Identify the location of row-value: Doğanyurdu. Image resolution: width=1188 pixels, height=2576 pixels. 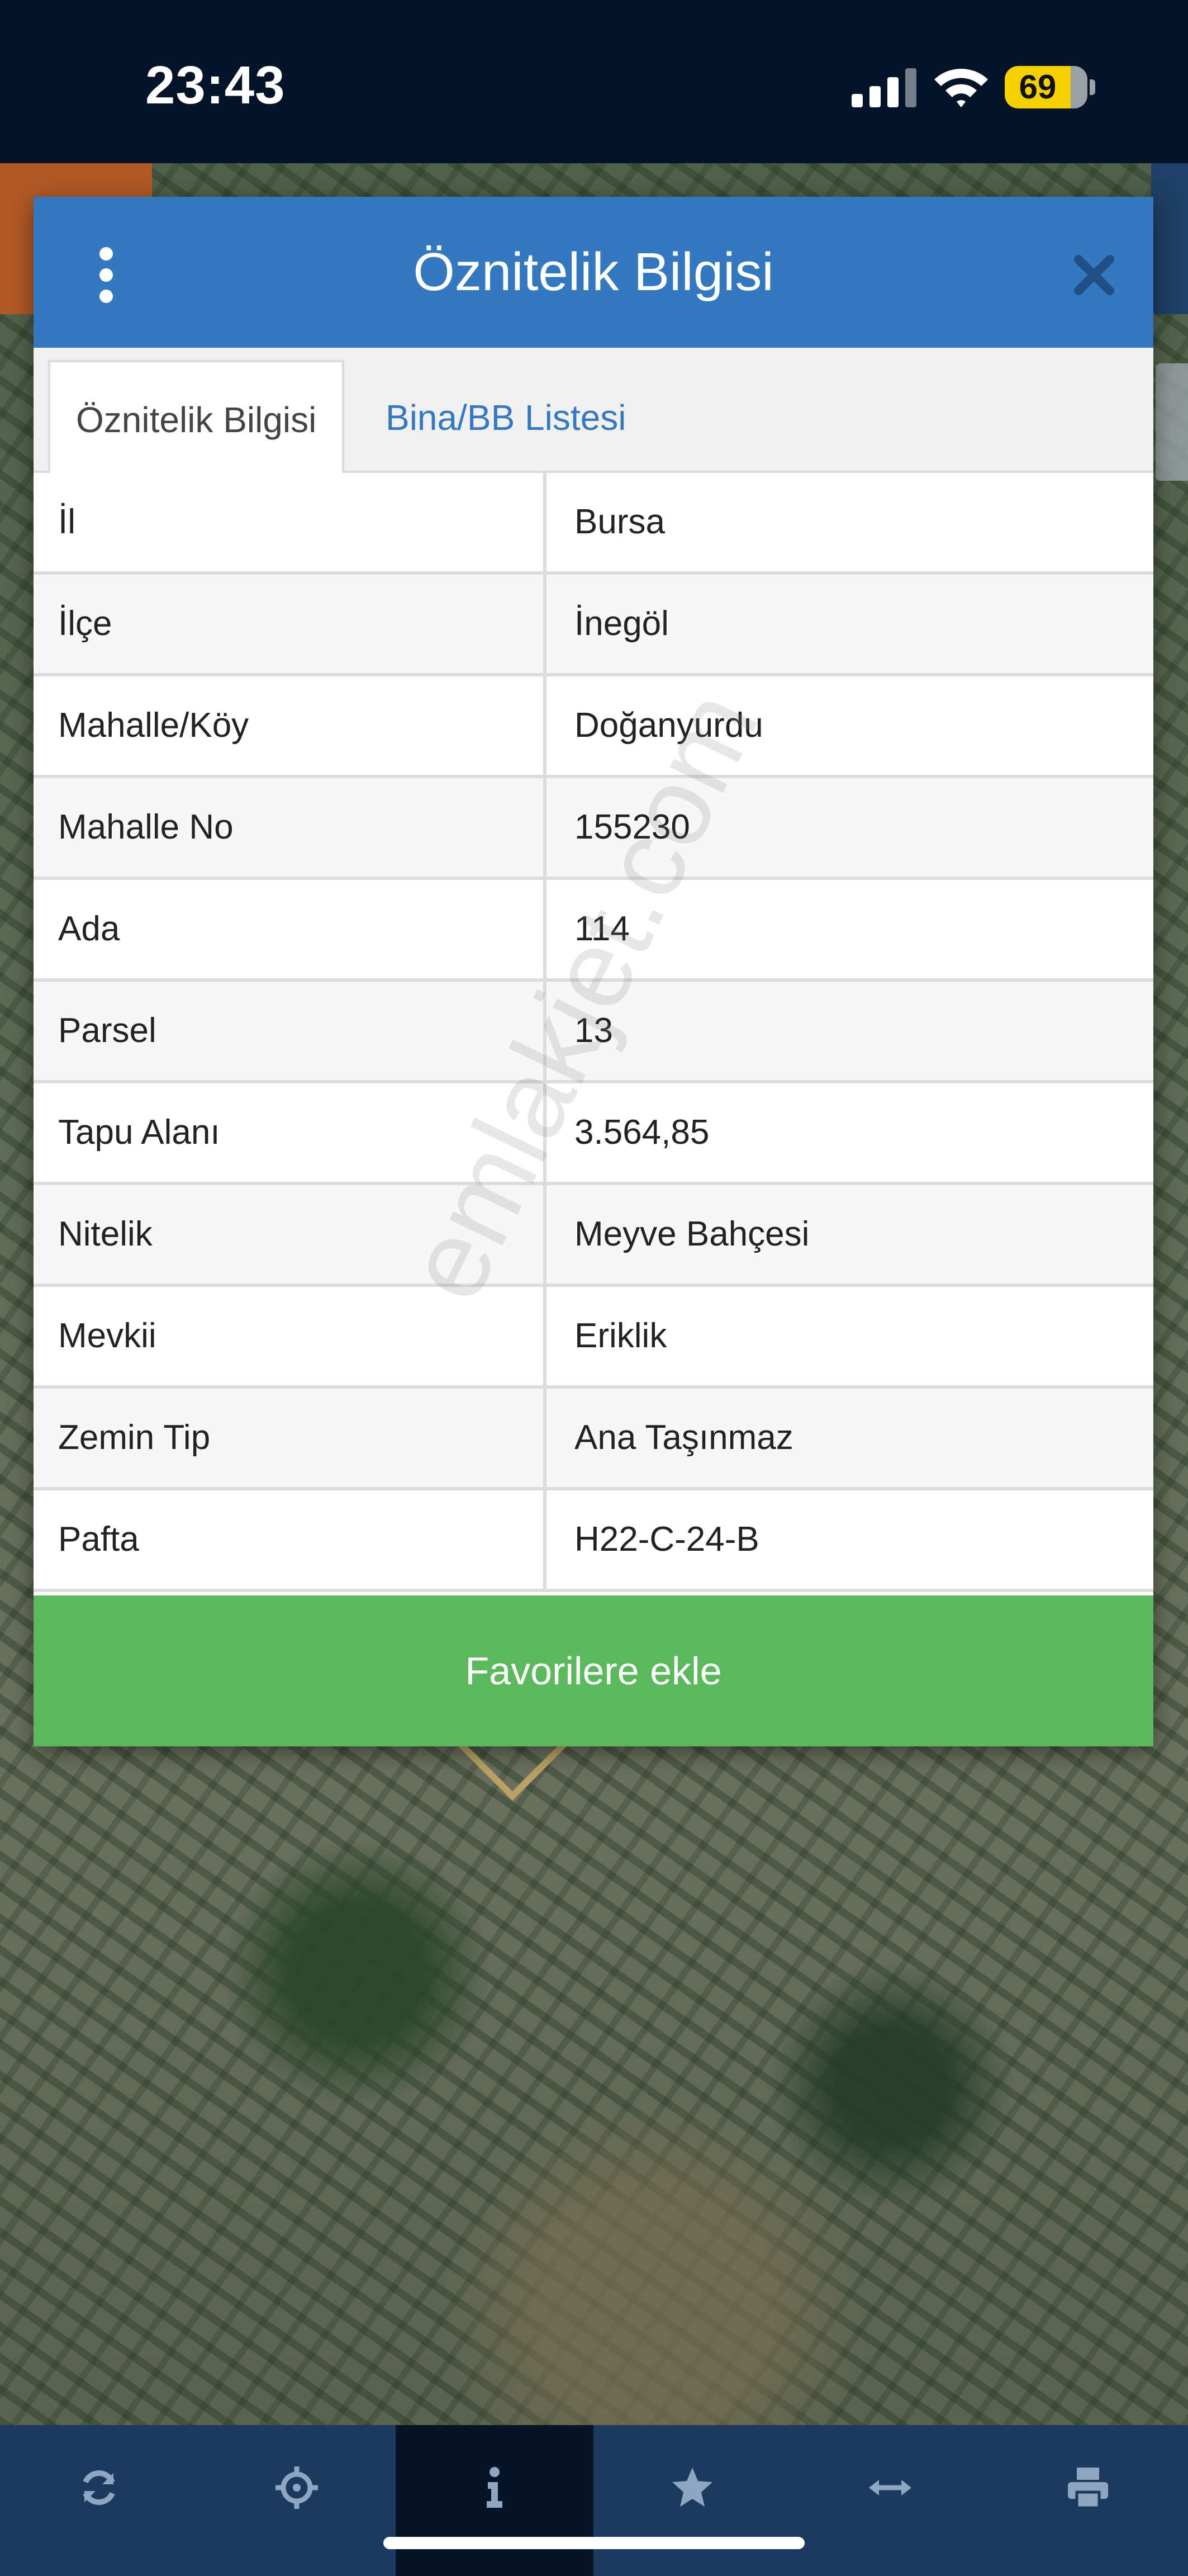
(668, 725).